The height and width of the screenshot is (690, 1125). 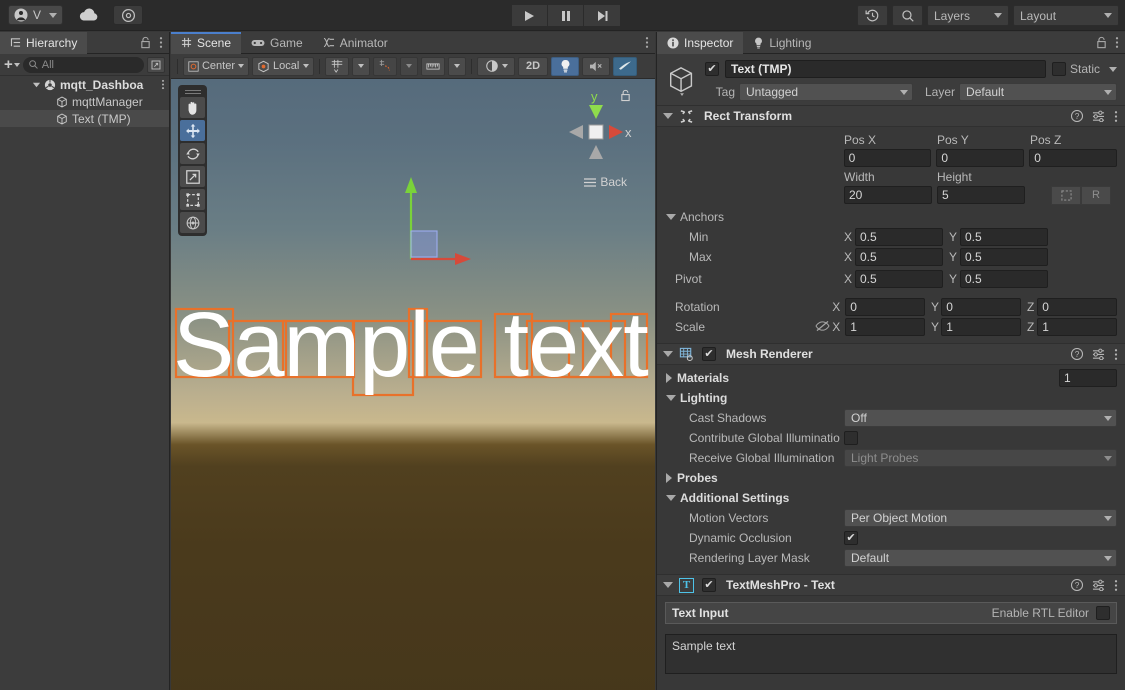 I want to click on pause-button, so click(x=566, y=15).